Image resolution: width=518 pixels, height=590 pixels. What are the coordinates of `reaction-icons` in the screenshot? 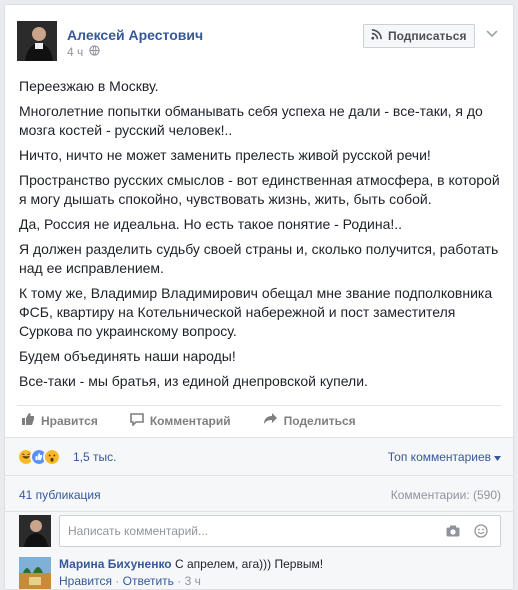 It's located at (39, 457).